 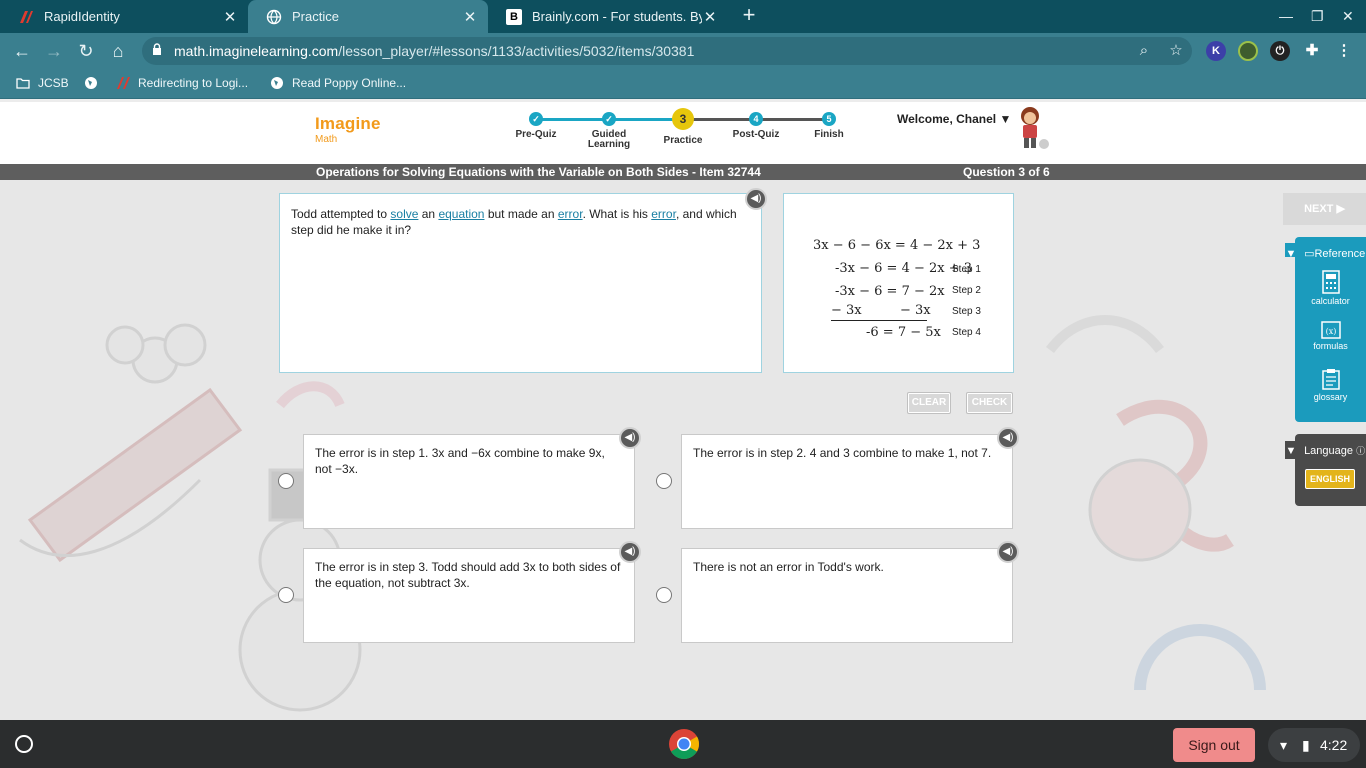 What do you see at coordinates (664, 481) in the screenshot?
I see `choice-b-radio` at bounding box center [664, 481].